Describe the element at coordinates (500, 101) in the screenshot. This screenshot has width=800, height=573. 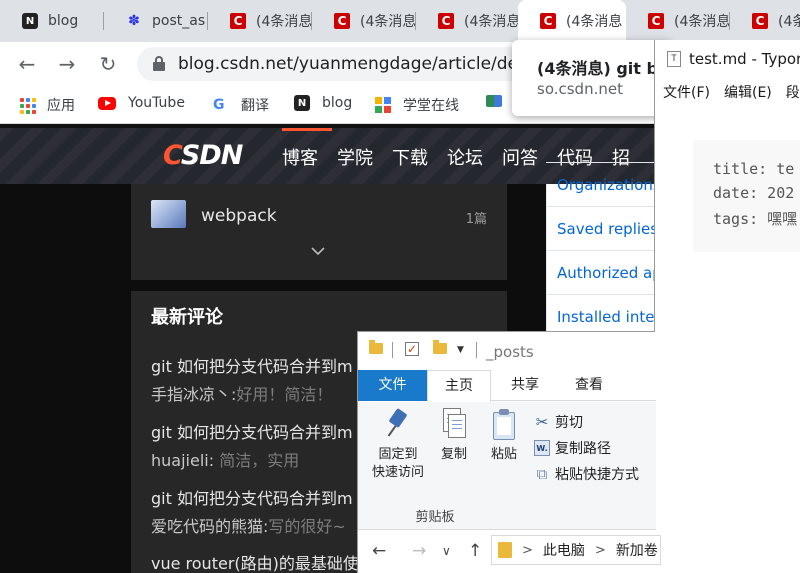
I see `bookmark-map` at that location.